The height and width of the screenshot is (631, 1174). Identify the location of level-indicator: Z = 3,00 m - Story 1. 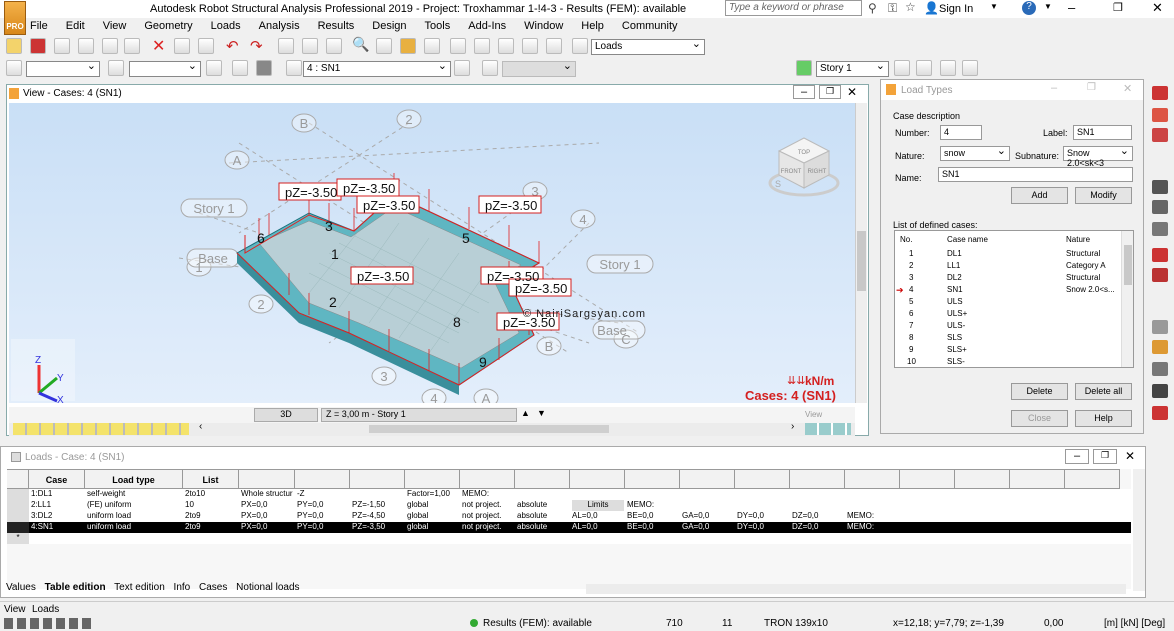
(419, 415).